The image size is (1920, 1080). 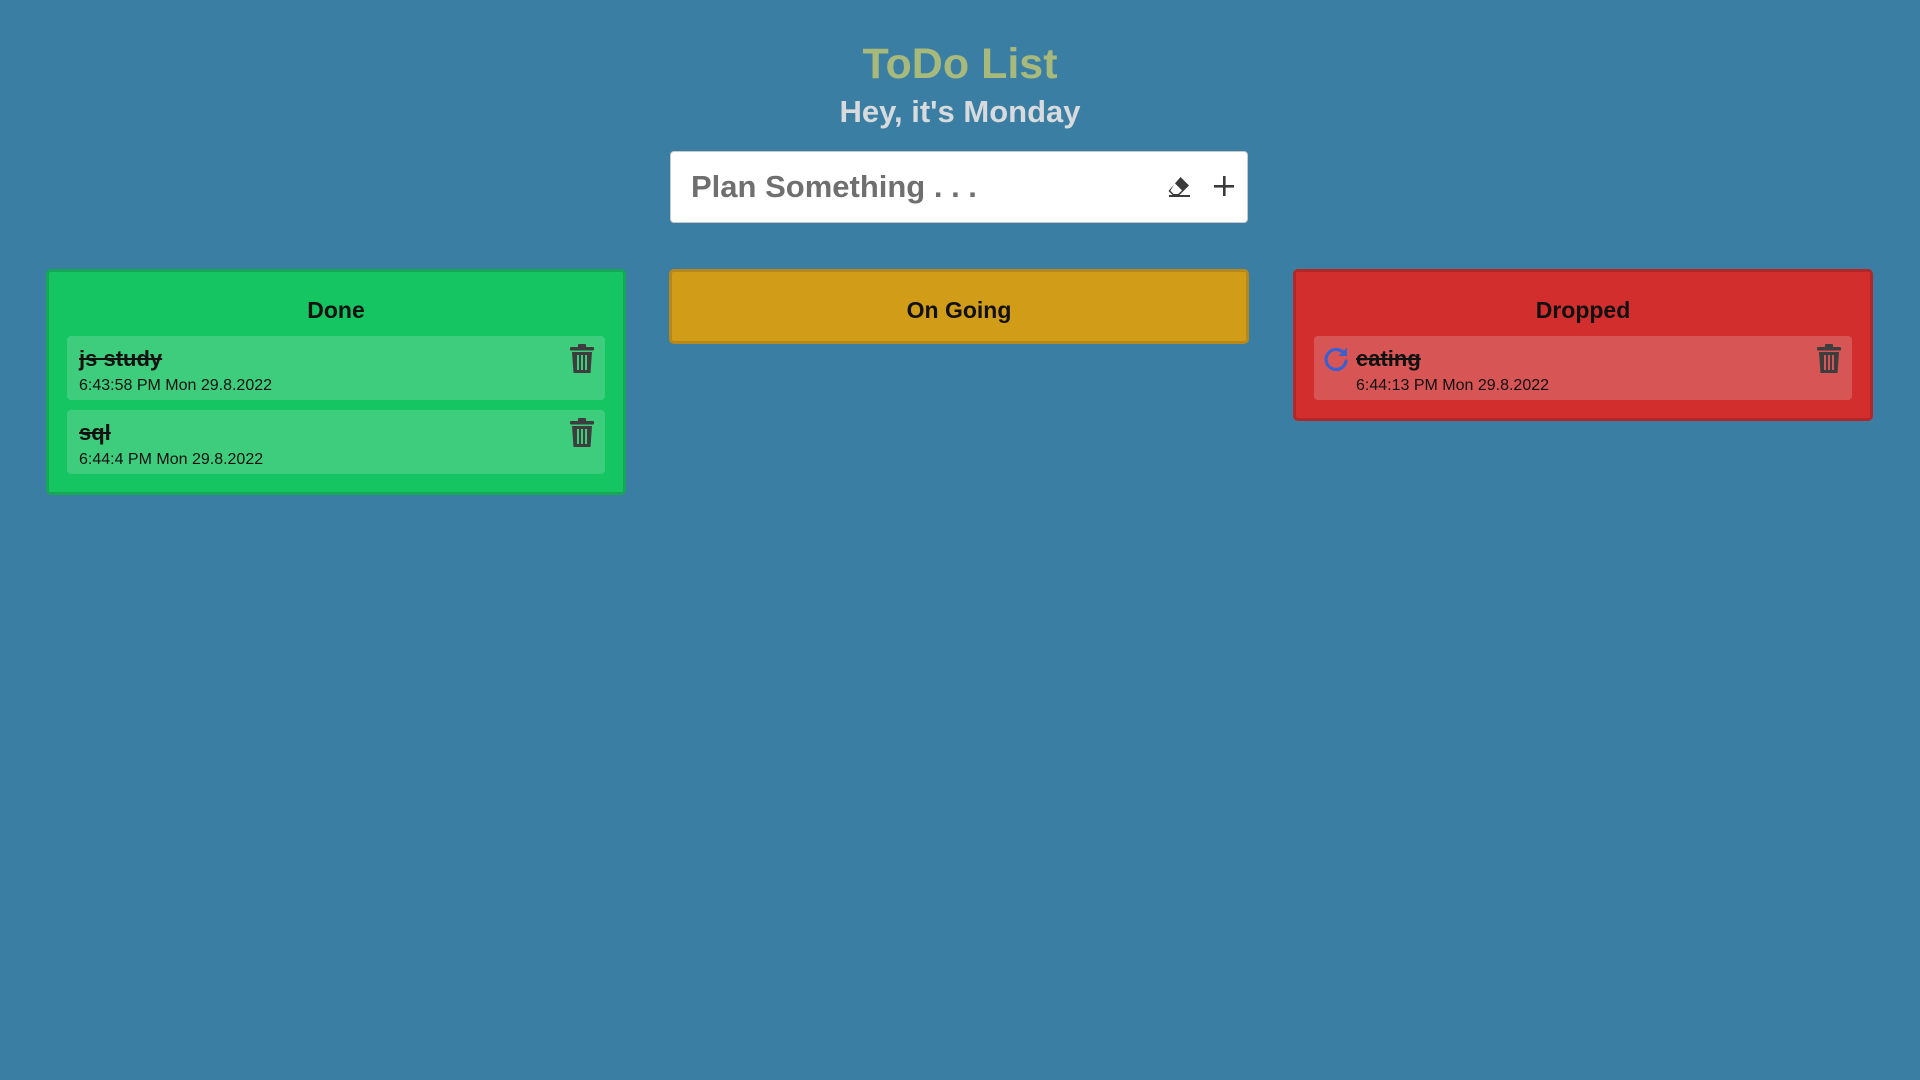 I want to click on task-name: eating, so click(x=1388, y=358).